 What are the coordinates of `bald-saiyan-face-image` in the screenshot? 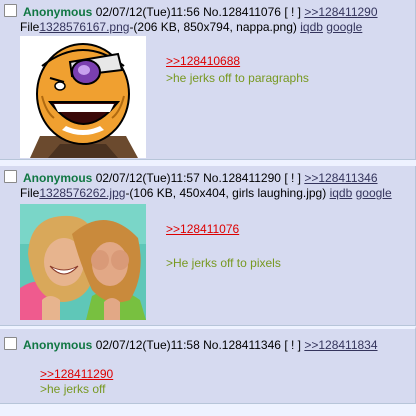 It's located at (83, 97).